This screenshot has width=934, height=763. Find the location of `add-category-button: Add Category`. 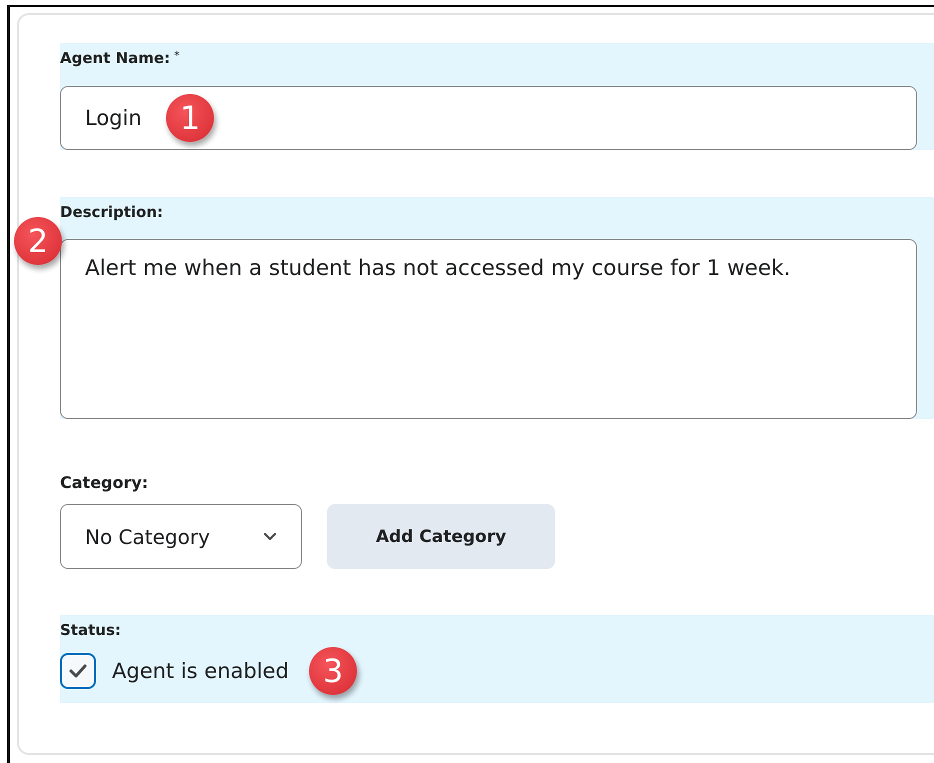

add-category-button: Add Category is located at coordinates (441, 536).